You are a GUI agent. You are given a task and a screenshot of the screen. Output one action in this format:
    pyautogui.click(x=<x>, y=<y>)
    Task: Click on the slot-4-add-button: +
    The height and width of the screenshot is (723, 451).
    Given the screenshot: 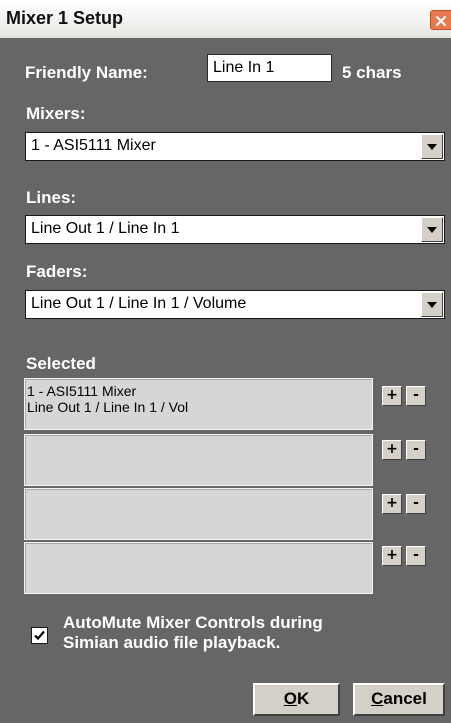 What is the action you would take?
    pyautogui.click(x=392, y=556)
    